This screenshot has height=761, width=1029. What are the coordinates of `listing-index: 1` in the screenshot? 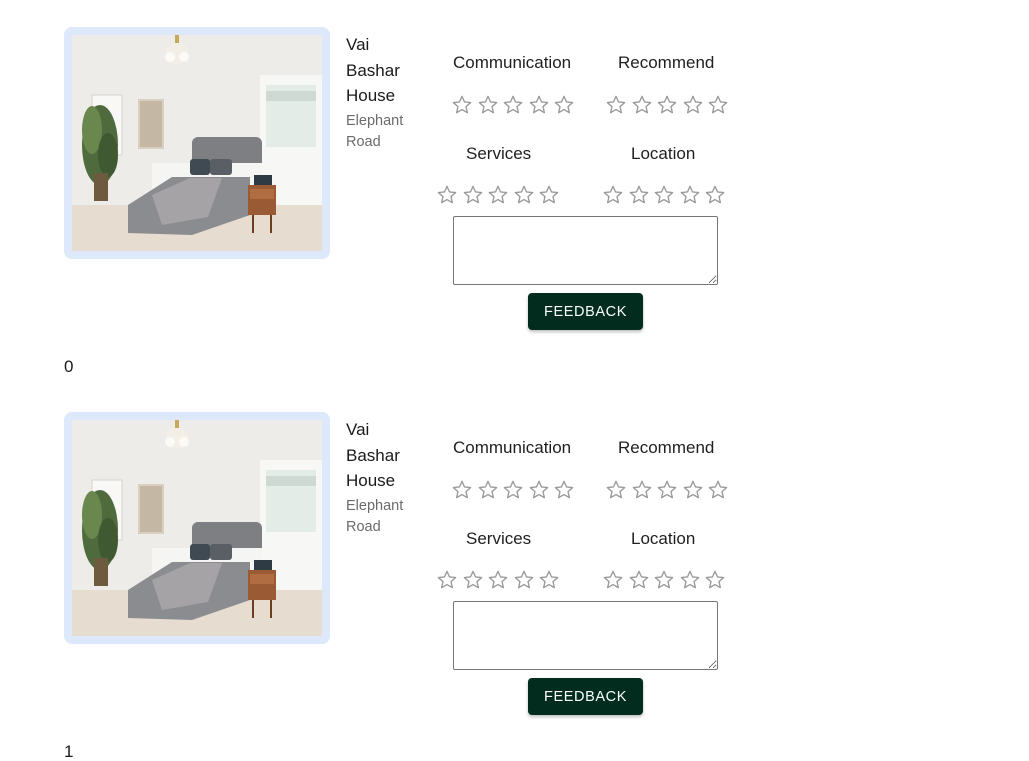 It's located at (69, 751).